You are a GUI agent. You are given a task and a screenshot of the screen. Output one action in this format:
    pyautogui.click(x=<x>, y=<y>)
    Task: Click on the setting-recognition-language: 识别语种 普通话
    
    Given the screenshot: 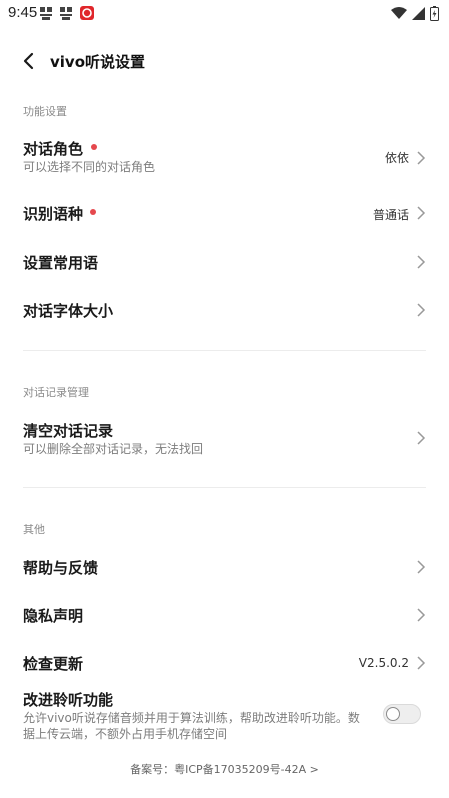 What is the action you would take?
    pyautogui.click(x=224, y=213)
    